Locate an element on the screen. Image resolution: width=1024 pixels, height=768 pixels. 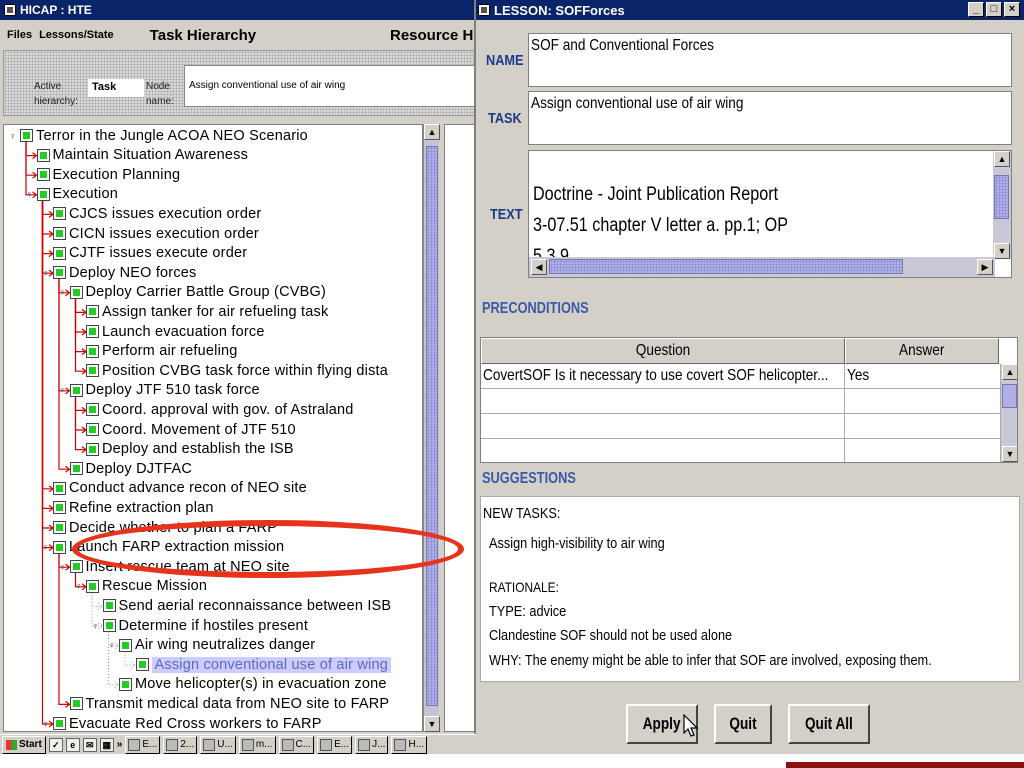
close-icon: × is located at coordinates (1012, 9).